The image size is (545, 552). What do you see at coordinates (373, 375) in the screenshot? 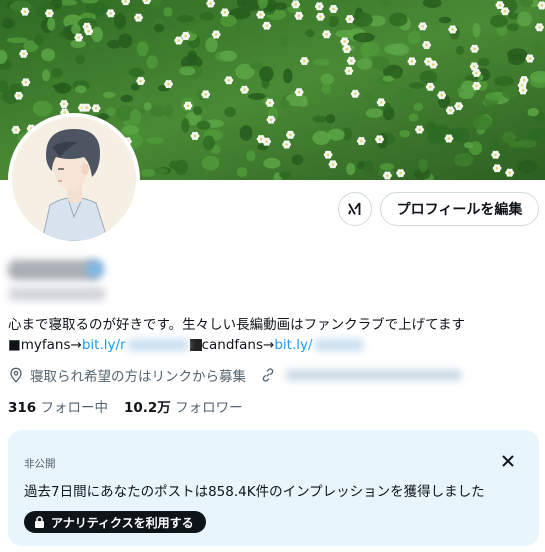
I see `profile-website-redacted` at bounding box center [373, 375].